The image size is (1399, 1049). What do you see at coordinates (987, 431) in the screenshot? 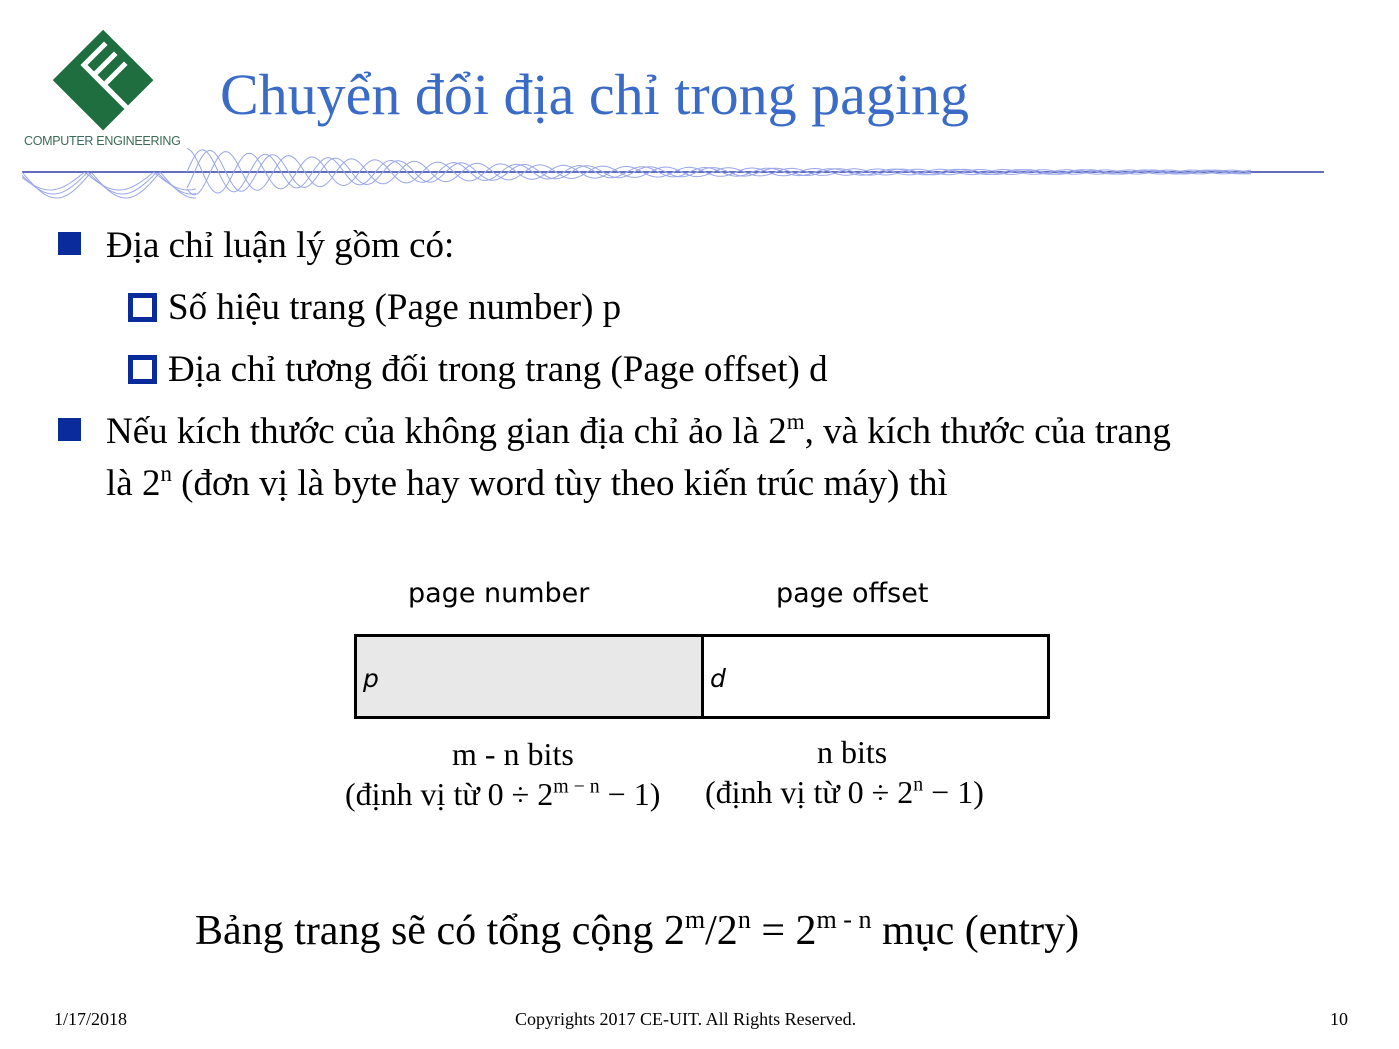
I see `text: , và kích thước của trang` at bounding box center [987, 431].